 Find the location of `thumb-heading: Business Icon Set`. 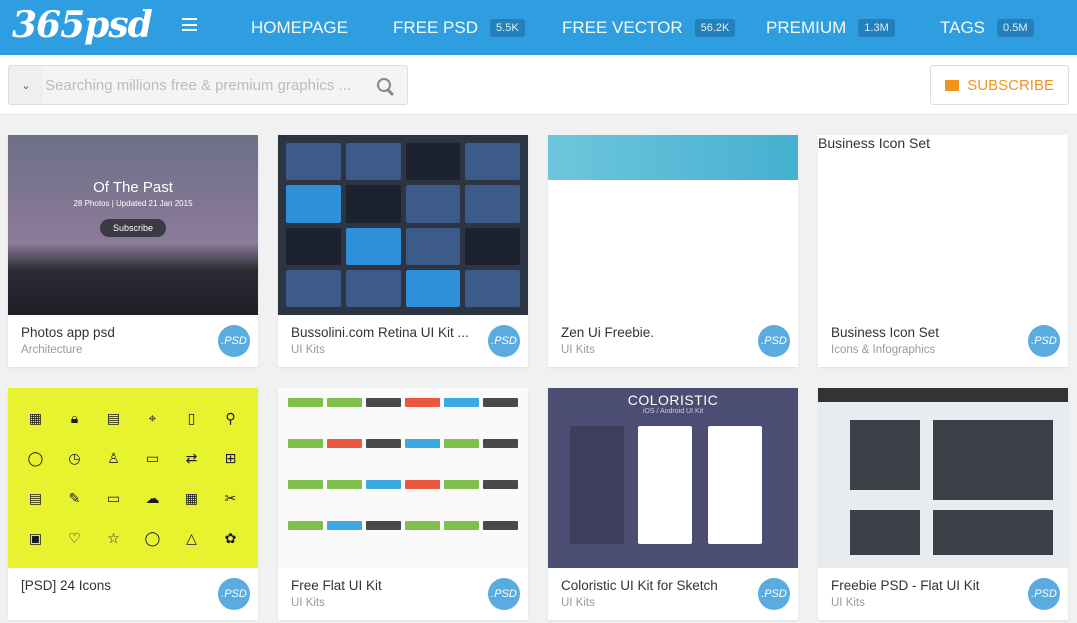

thumb-heading: Business Icon Set is located at coordinates (874, 143).